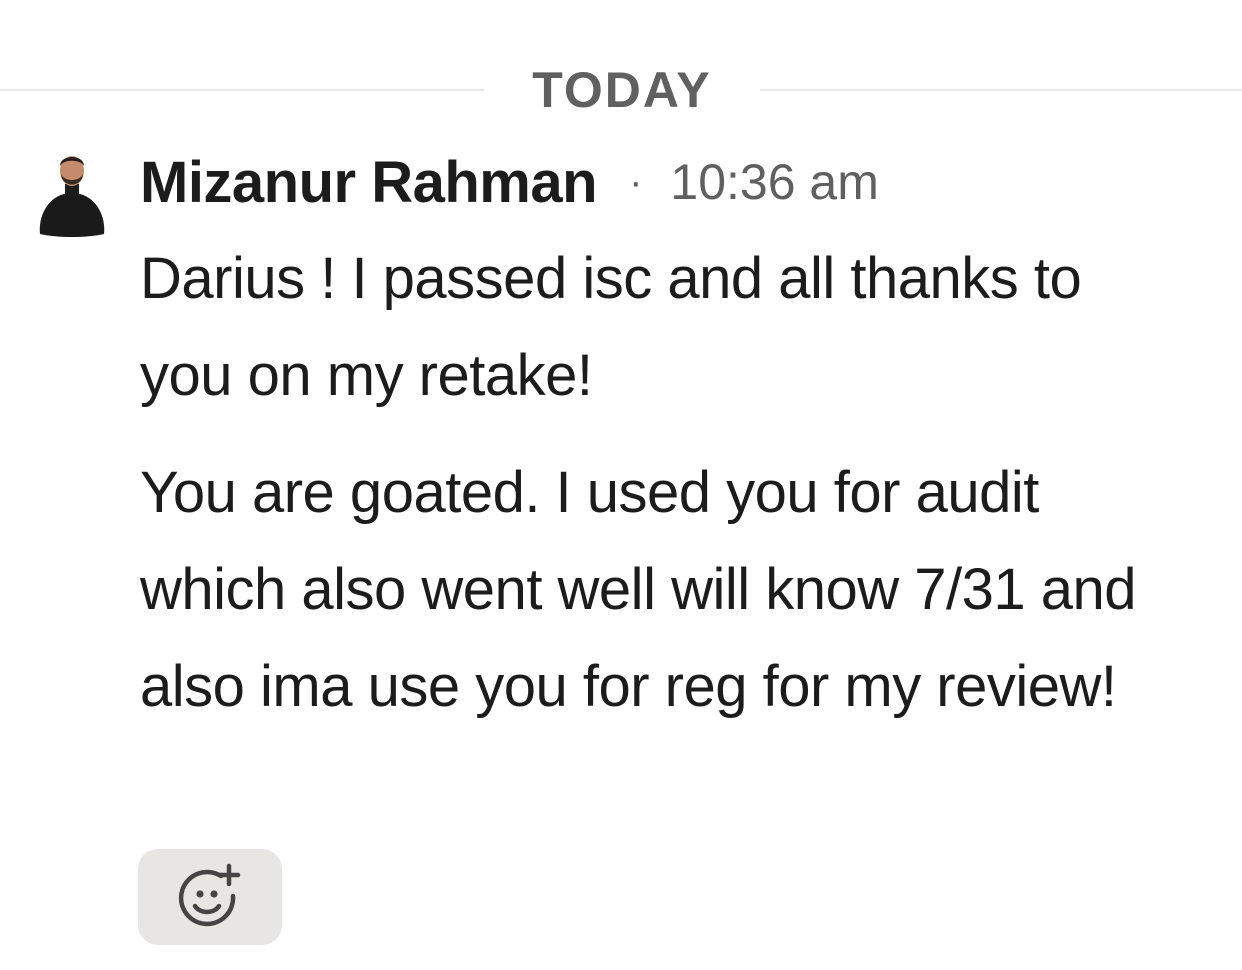  I want to click on divider-line-right, so click(1001, 90).